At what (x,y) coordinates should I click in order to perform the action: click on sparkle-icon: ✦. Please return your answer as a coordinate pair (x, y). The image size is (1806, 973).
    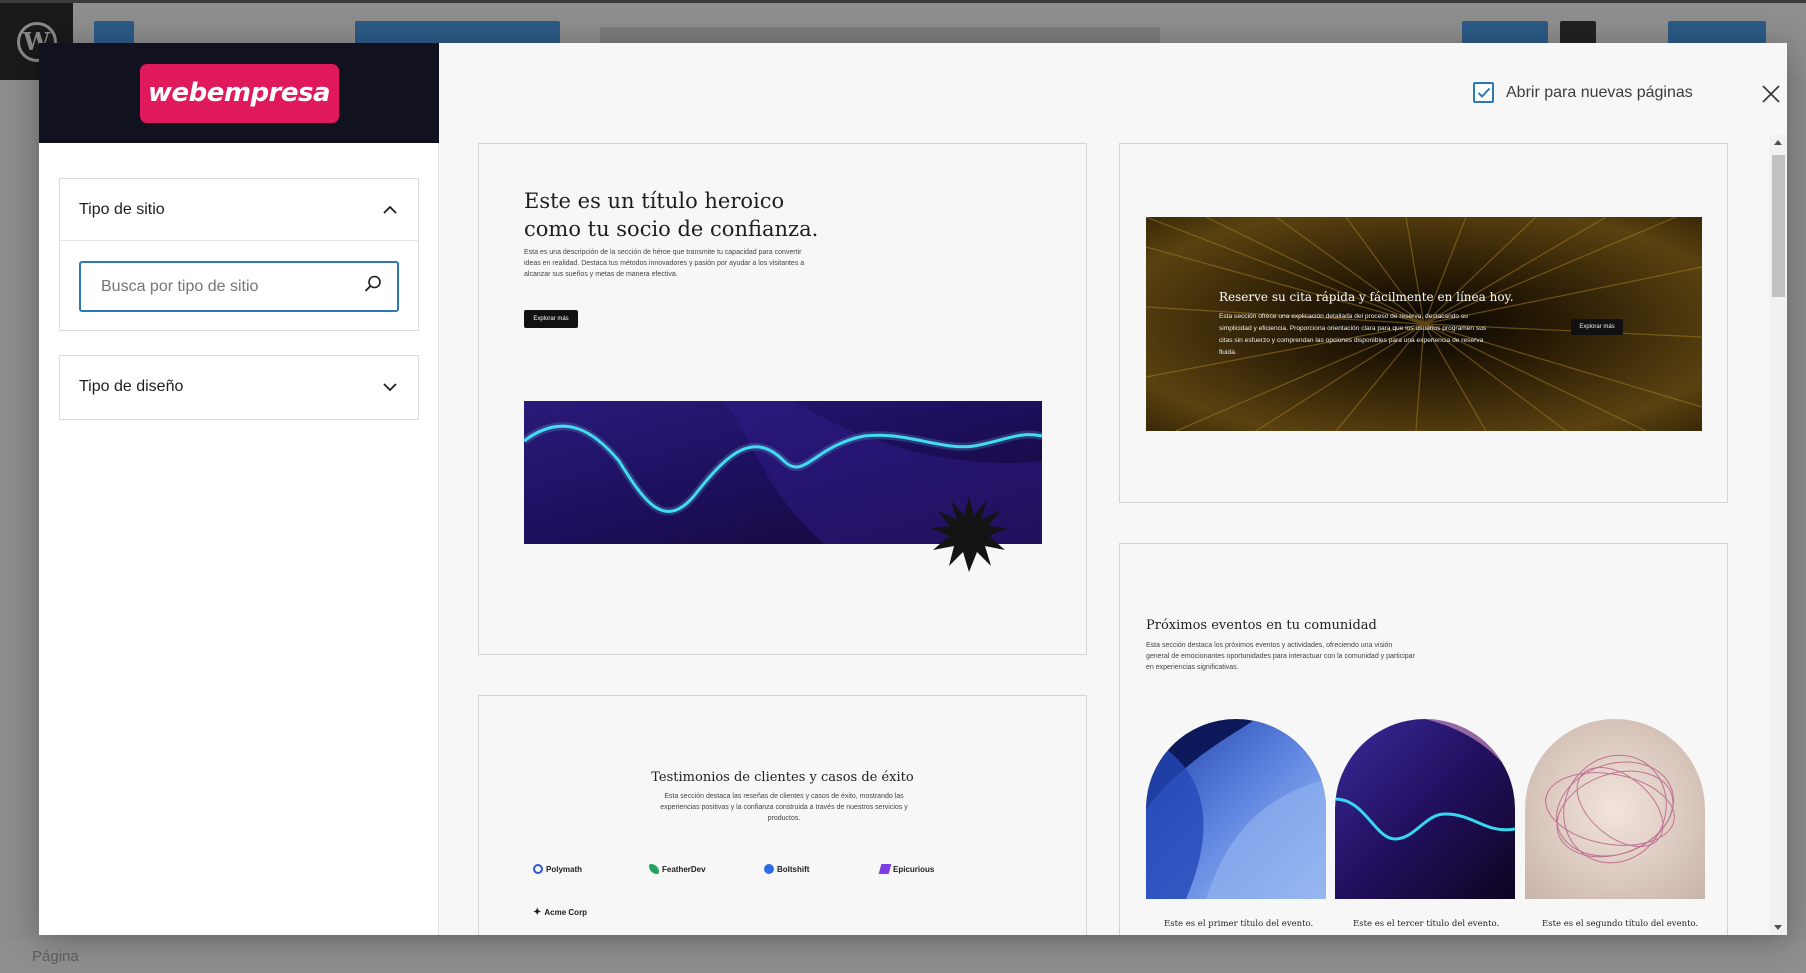
    Looking at the image, I should click on (537, 912).